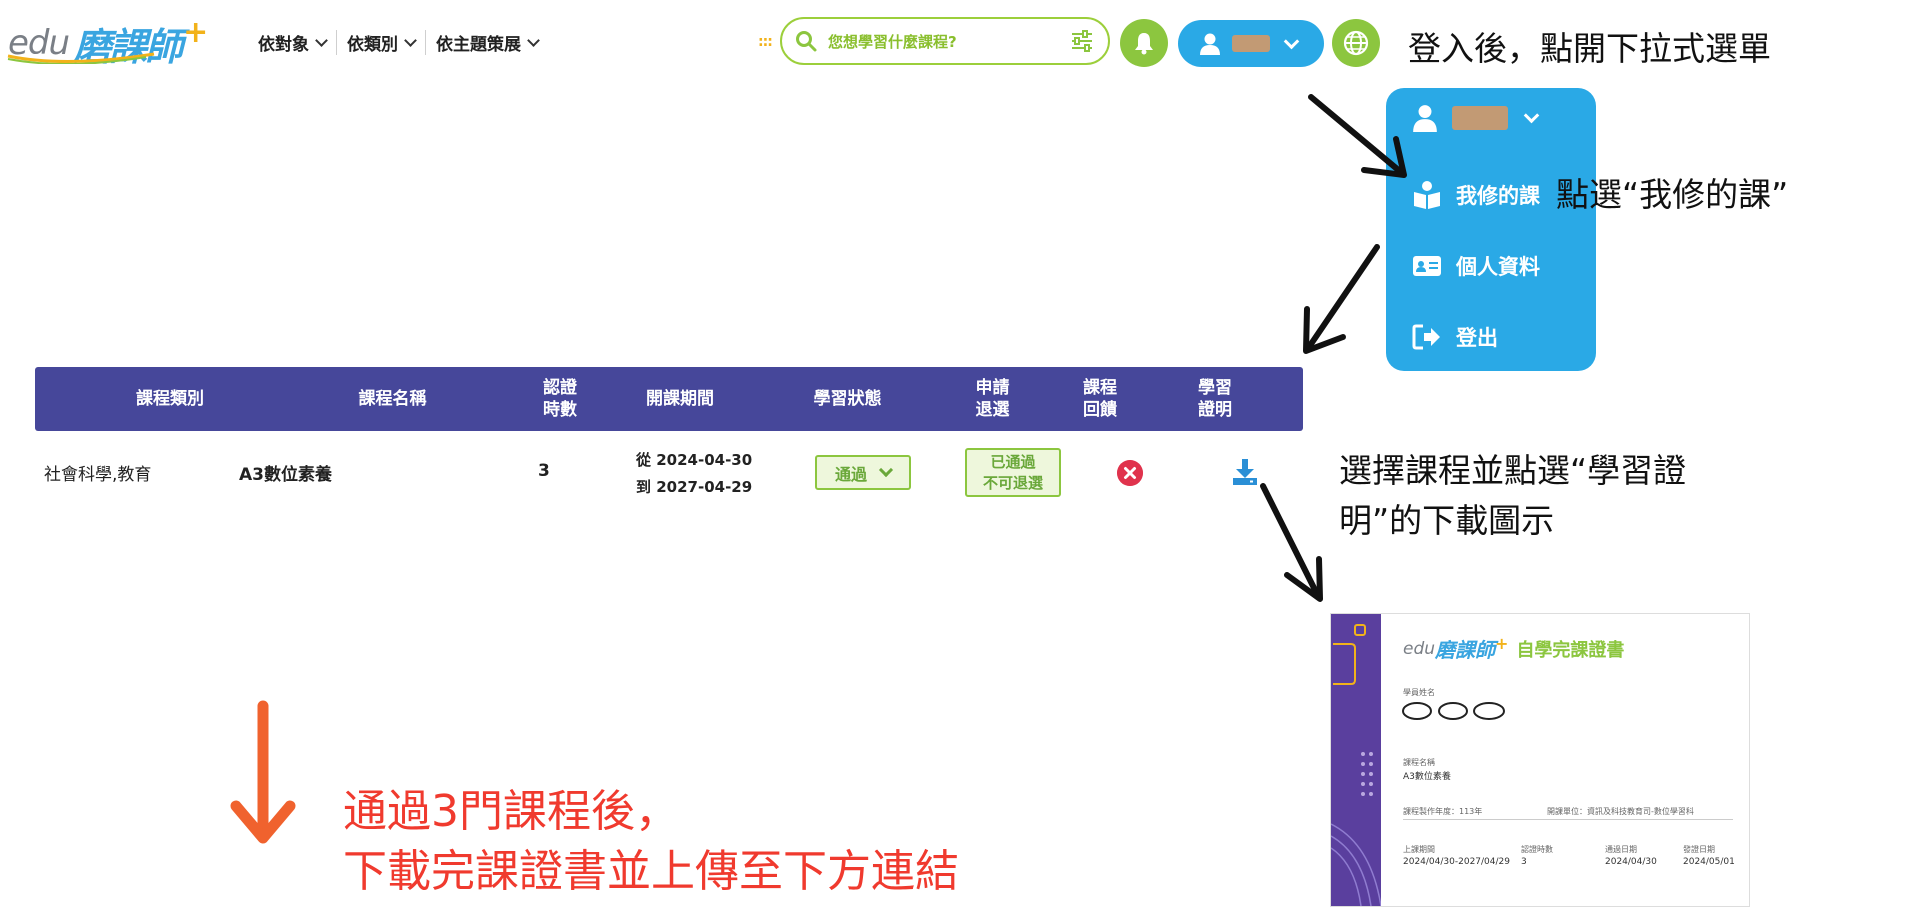 Image resolution: width=1920 pixels, height=915 pixels. I want to click on chevron-down-icon, so click(886, 470).